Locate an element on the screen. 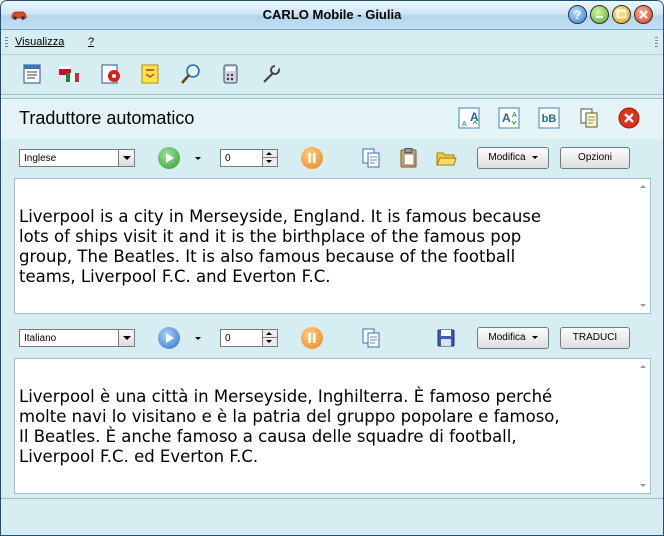 This screenshot has width=664, height=536. source-controls: Inglese 0 Modifica Opzioni is located at coordinates (332, 158).